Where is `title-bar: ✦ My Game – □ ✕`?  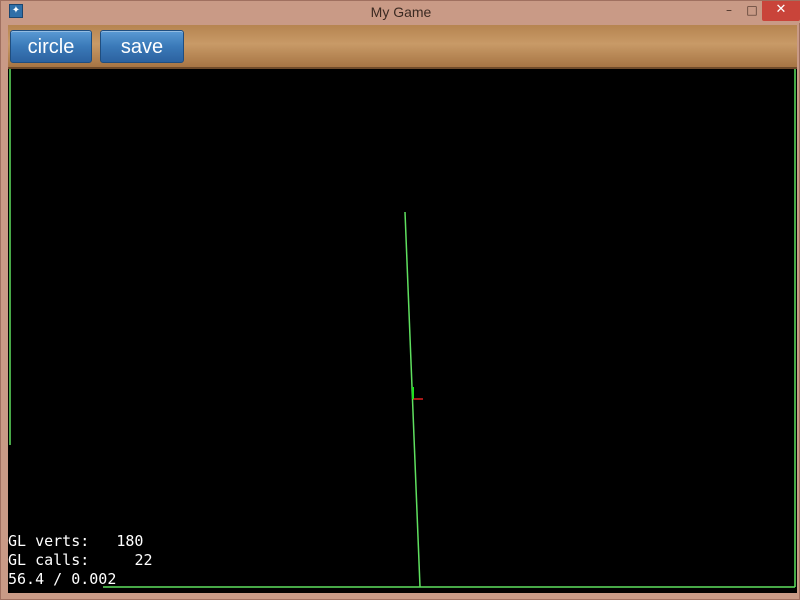
title-bar: ✦ My Game – □ ✕ is located at coordinates (400, 12).